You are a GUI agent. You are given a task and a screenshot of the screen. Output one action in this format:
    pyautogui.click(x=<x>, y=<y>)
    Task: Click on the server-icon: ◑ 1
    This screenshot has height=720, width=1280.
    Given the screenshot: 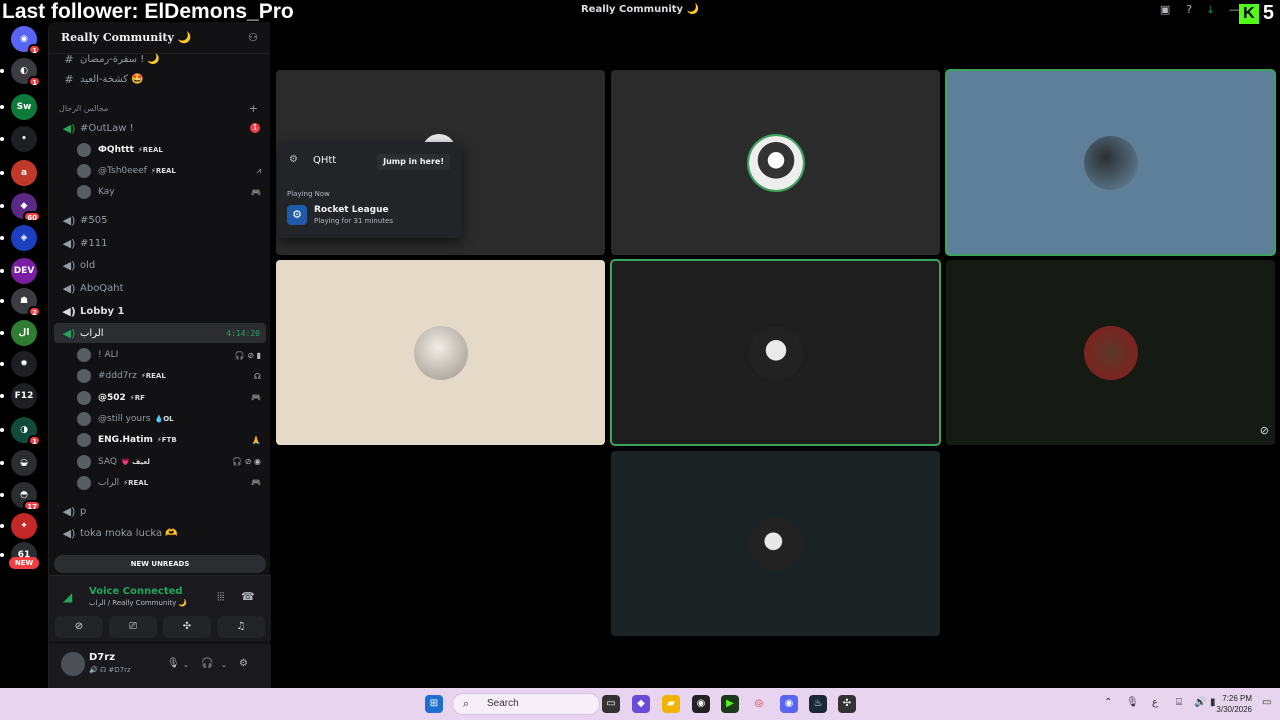 What is the action you would take?
    pyautogui.click(x=26, y=431)
    